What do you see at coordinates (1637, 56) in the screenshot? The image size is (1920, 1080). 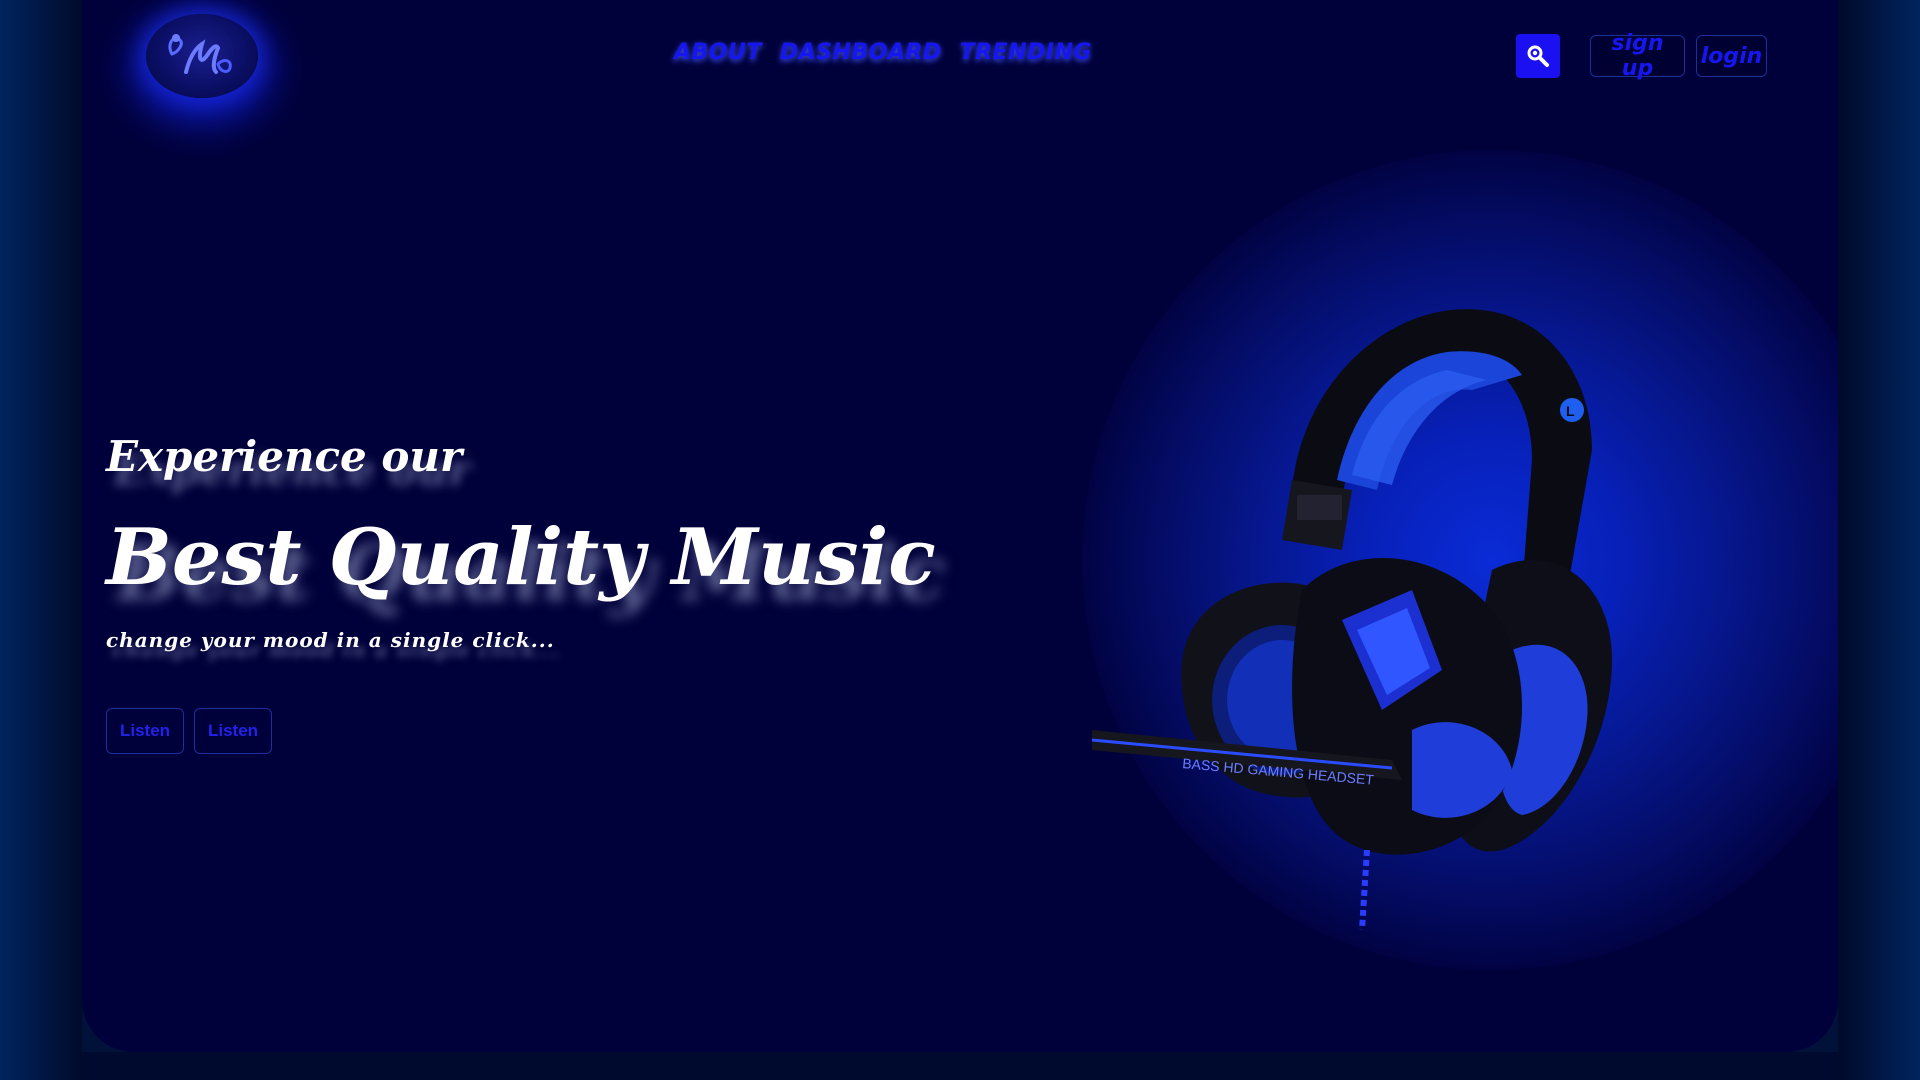 I see `signup-button: sign up` at bounding box center [1637, 56].